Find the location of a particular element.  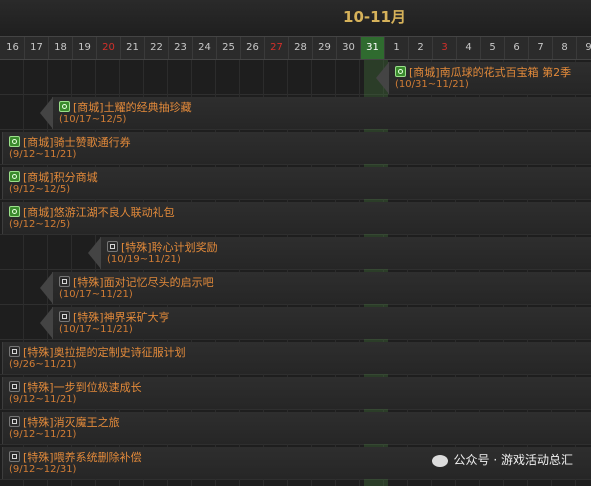

day-cell-9: 9 is located at coordinates (584, 48).